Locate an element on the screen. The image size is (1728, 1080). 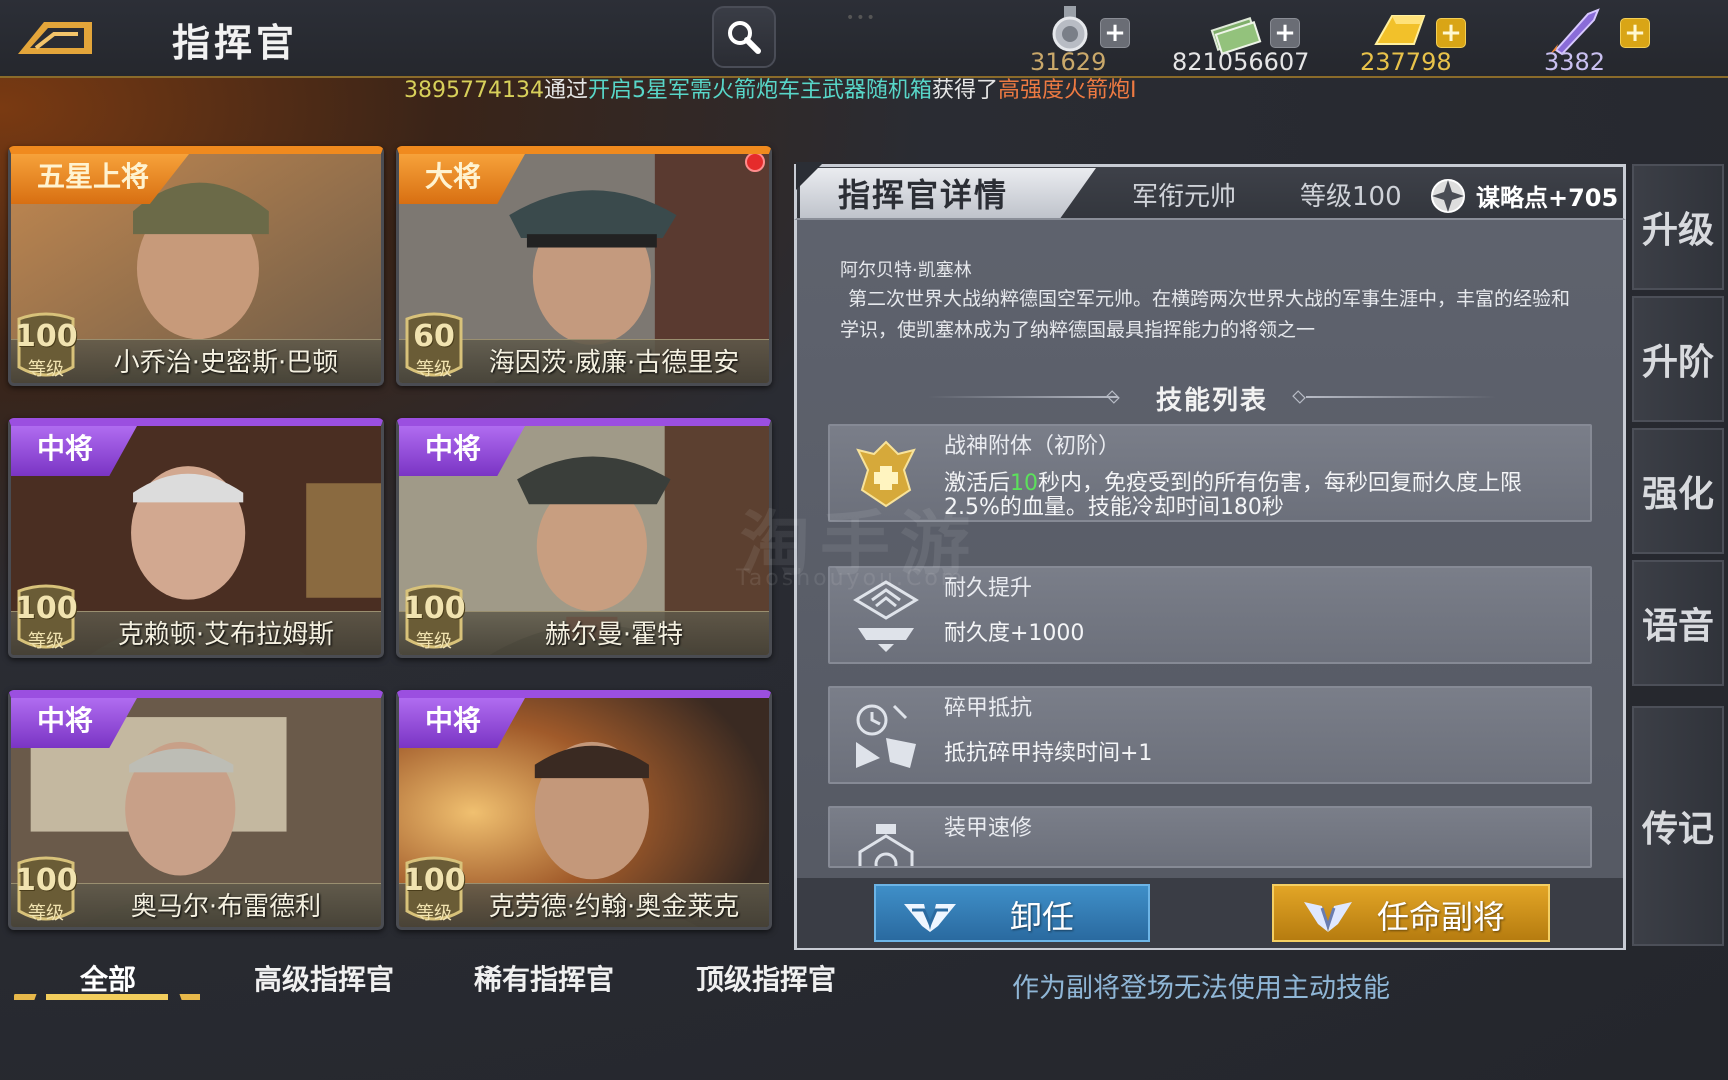
skill-name: 装甲速修 is located at coordinates (988, 828).